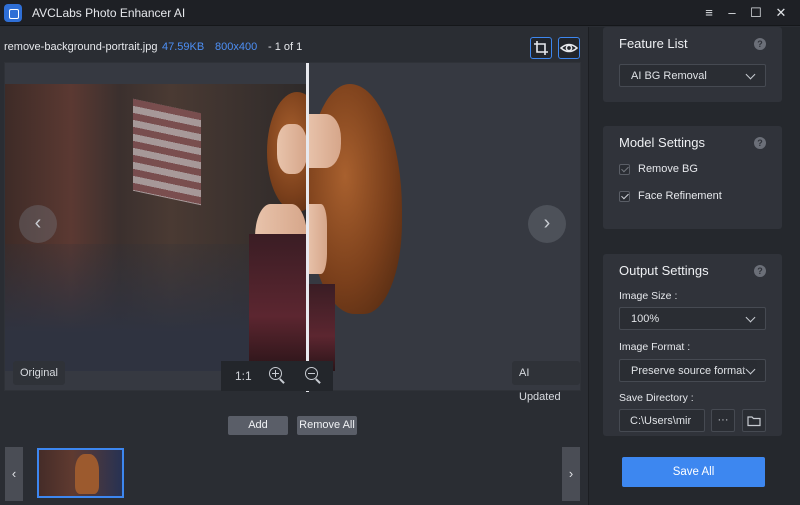 This screenshot has height=505, width=800. I want to click on remove-all-button: Remove All, so click(327, 425).